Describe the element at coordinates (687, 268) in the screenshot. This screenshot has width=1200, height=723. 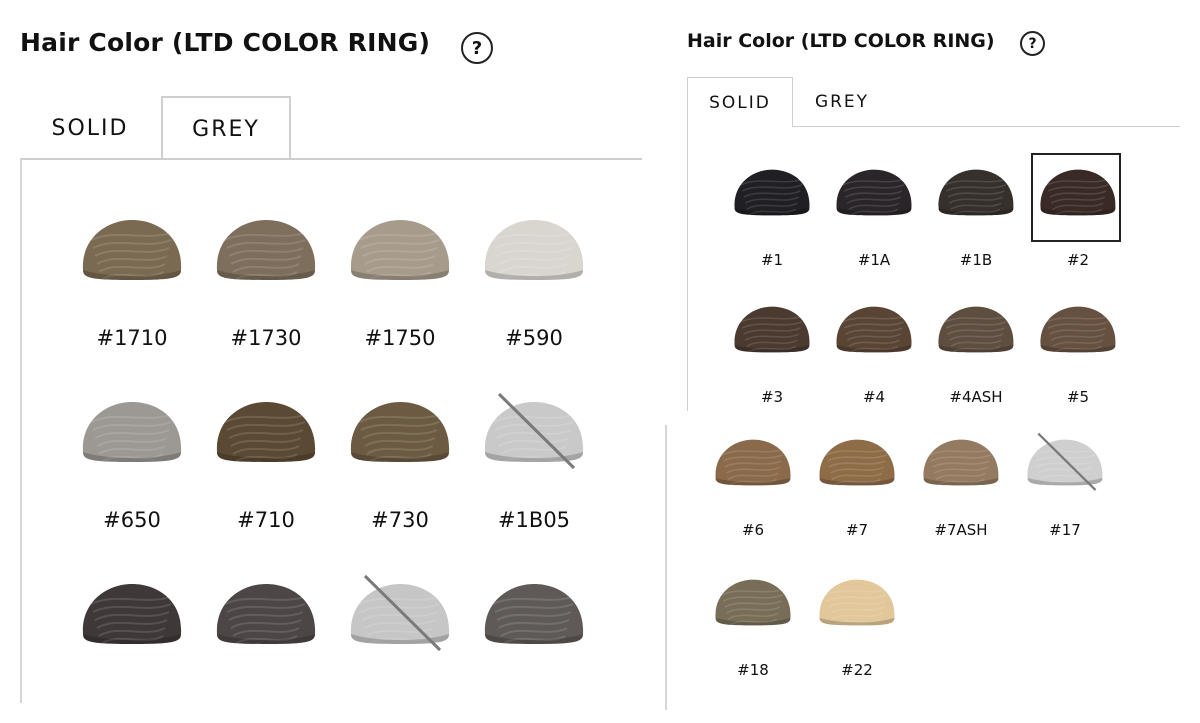
I see `right-panel-border` at that location.